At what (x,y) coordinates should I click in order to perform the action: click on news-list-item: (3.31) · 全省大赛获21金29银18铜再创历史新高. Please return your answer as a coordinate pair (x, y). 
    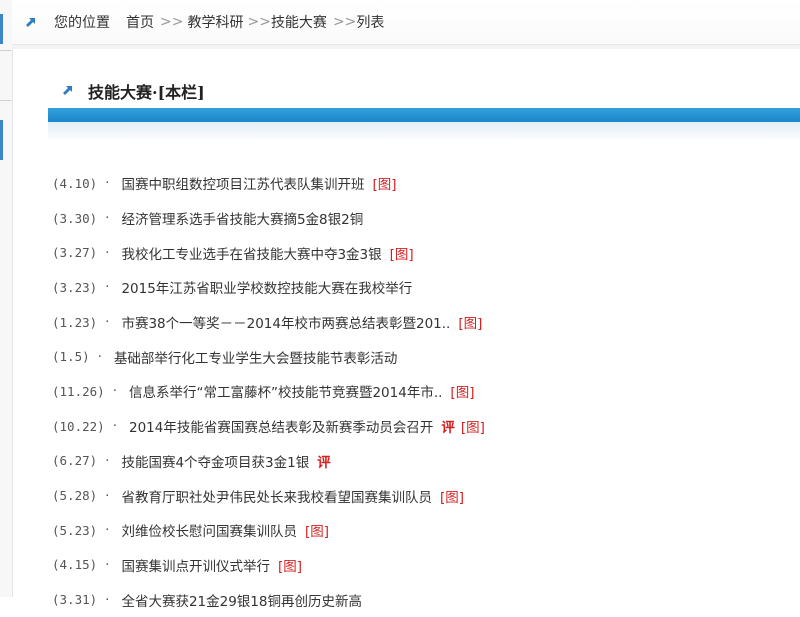
    Looking at the image, I should click on (426, 599).